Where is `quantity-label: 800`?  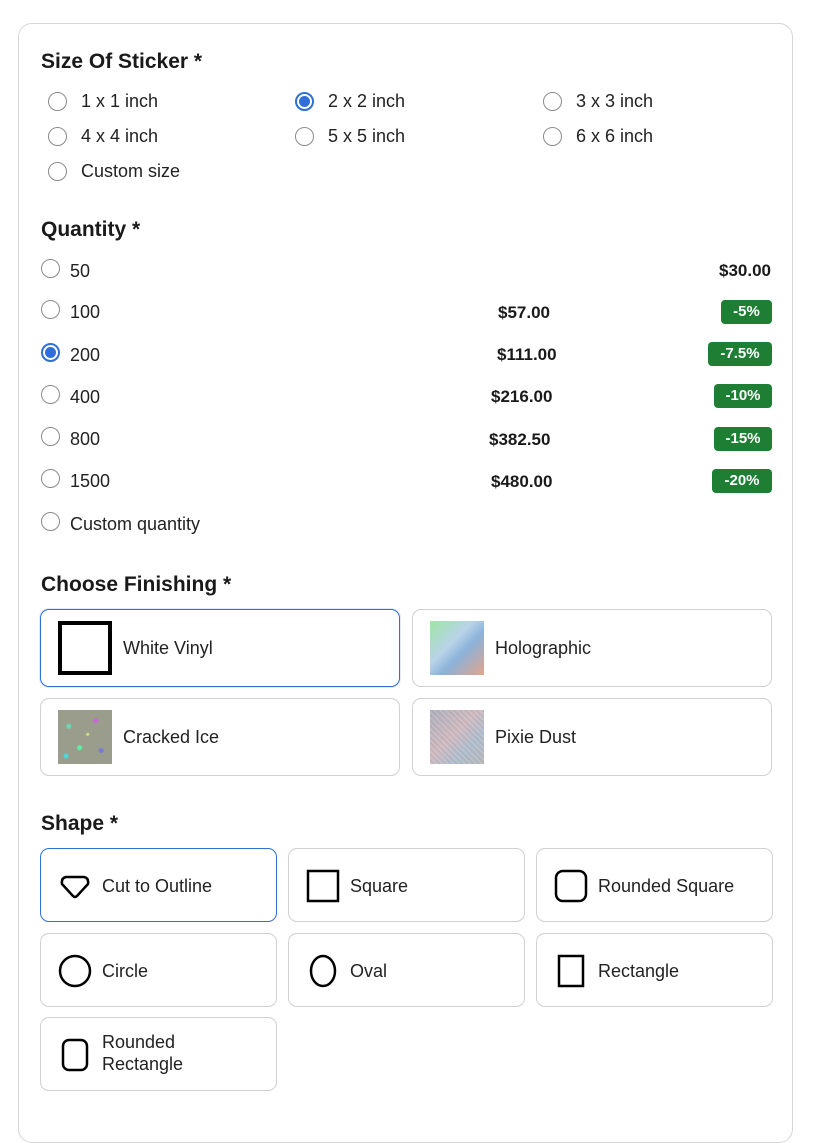
quantity-label: 800 is located at coordinates (85, 439).